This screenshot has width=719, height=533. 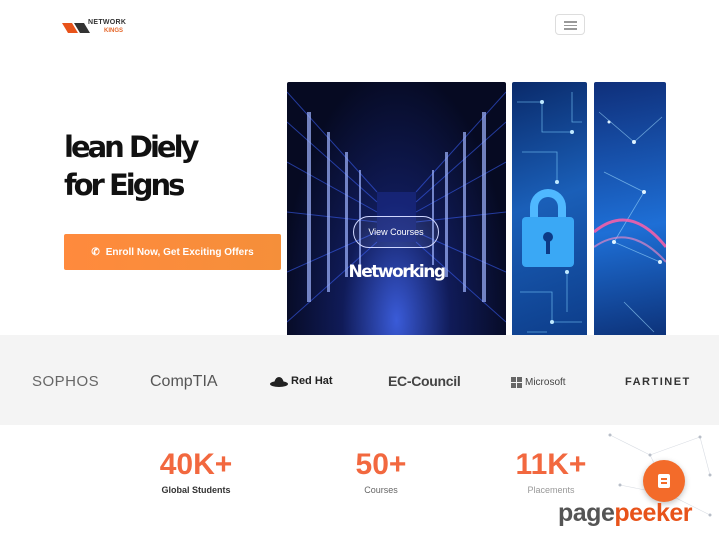 I want to click on partner-fortinet-logo: FARTINET, so click(x=658, y=382).